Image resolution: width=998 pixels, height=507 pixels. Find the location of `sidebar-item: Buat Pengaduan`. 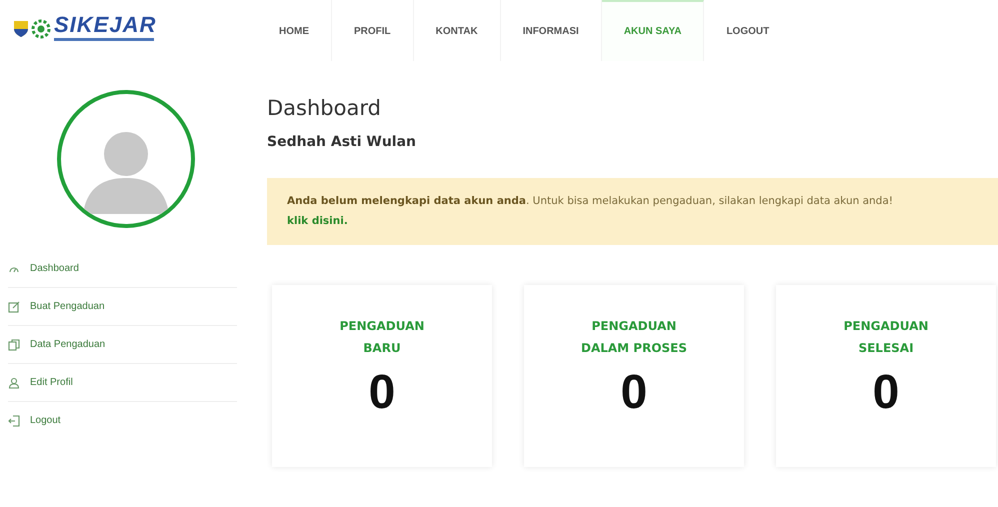

sidebar-item: Buat Pengaduan is located at coordinates (122, 307).